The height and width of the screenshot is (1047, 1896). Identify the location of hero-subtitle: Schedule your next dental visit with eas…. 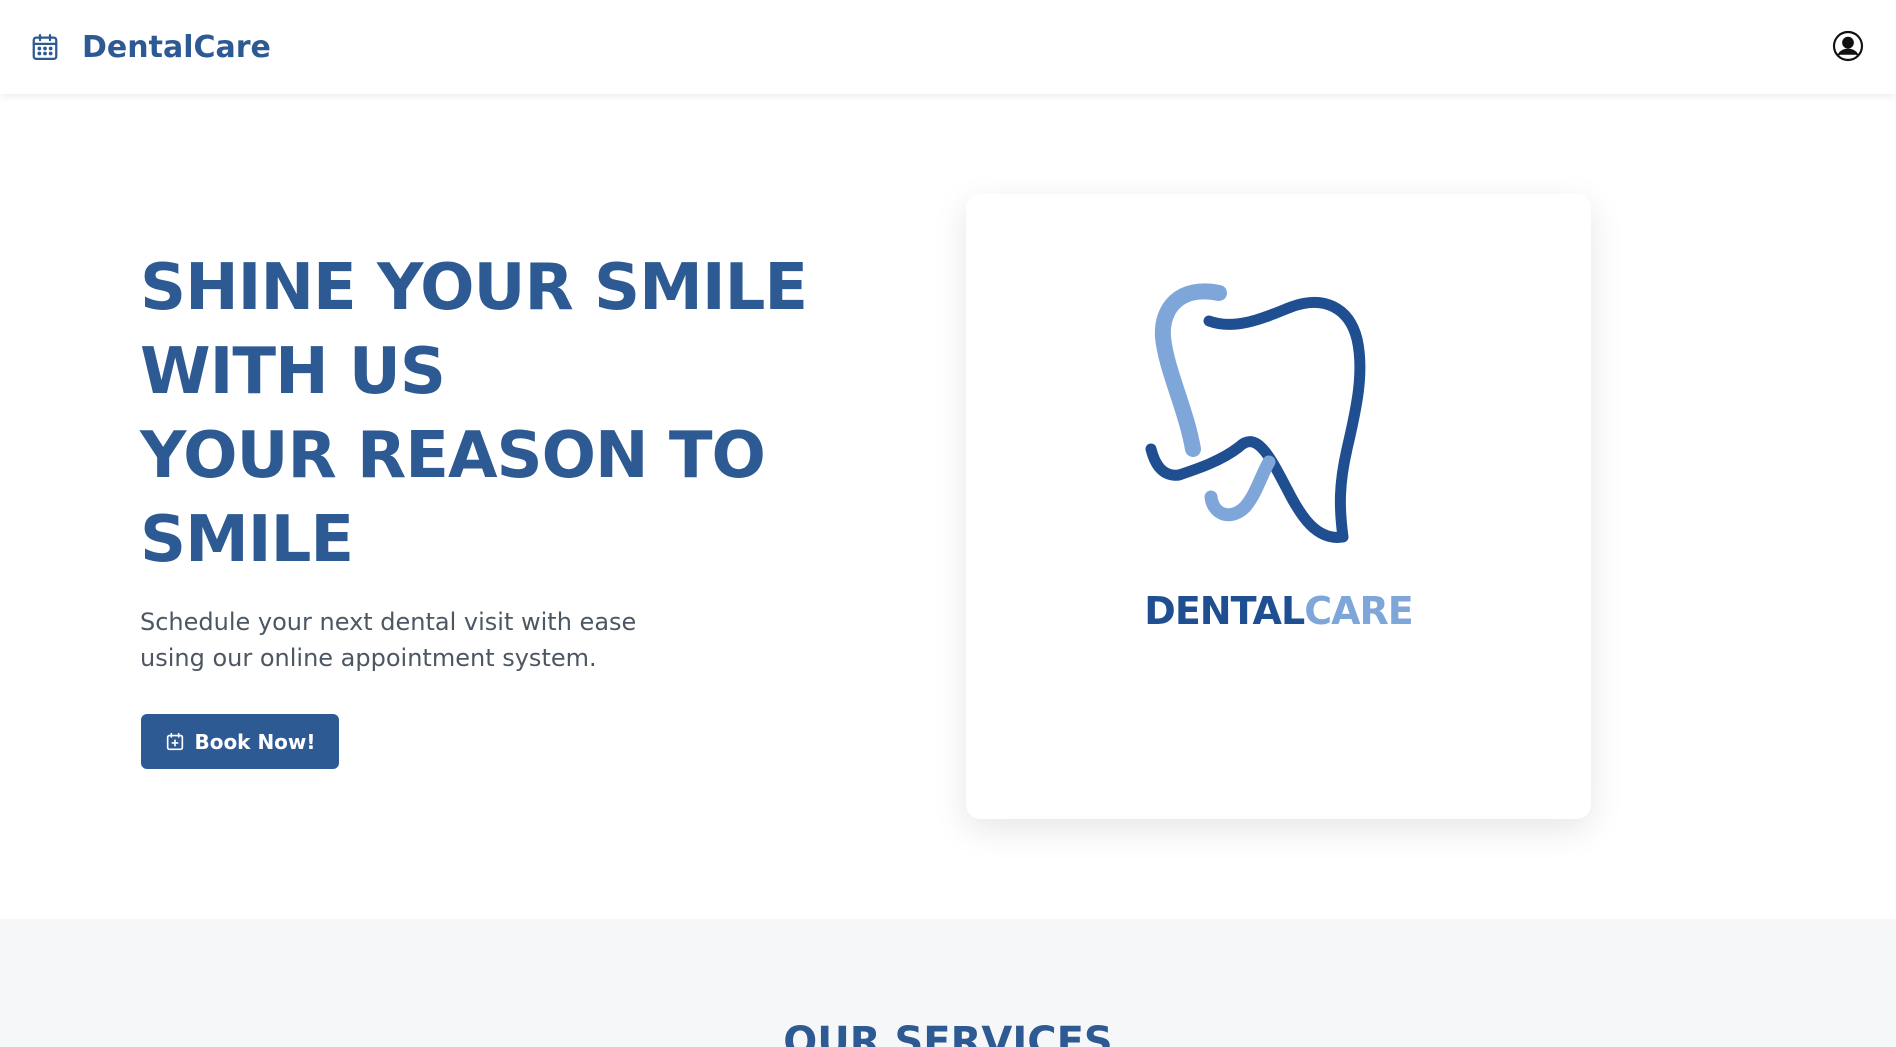
(420, 640).